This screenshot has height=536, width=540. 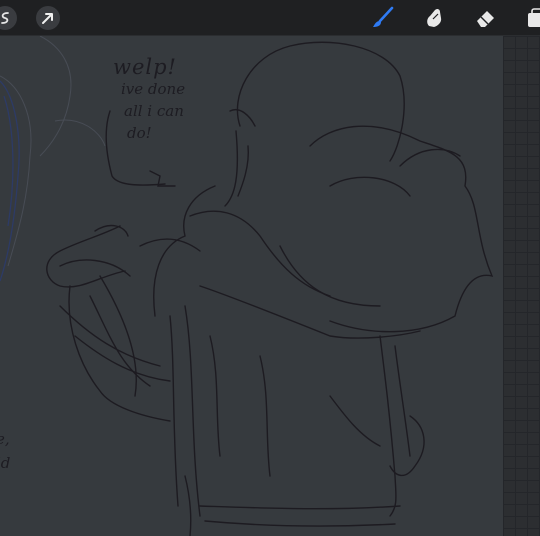 I want to click on selection-tool-button, so click(x=9, y=18).